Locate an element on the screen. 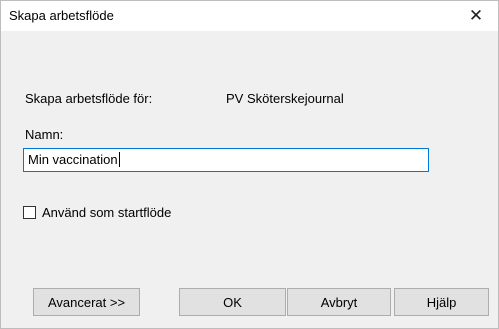 The height and width of the screenshot is (329, 499). help-button: Hjälp is located at coordinates (441, 302).